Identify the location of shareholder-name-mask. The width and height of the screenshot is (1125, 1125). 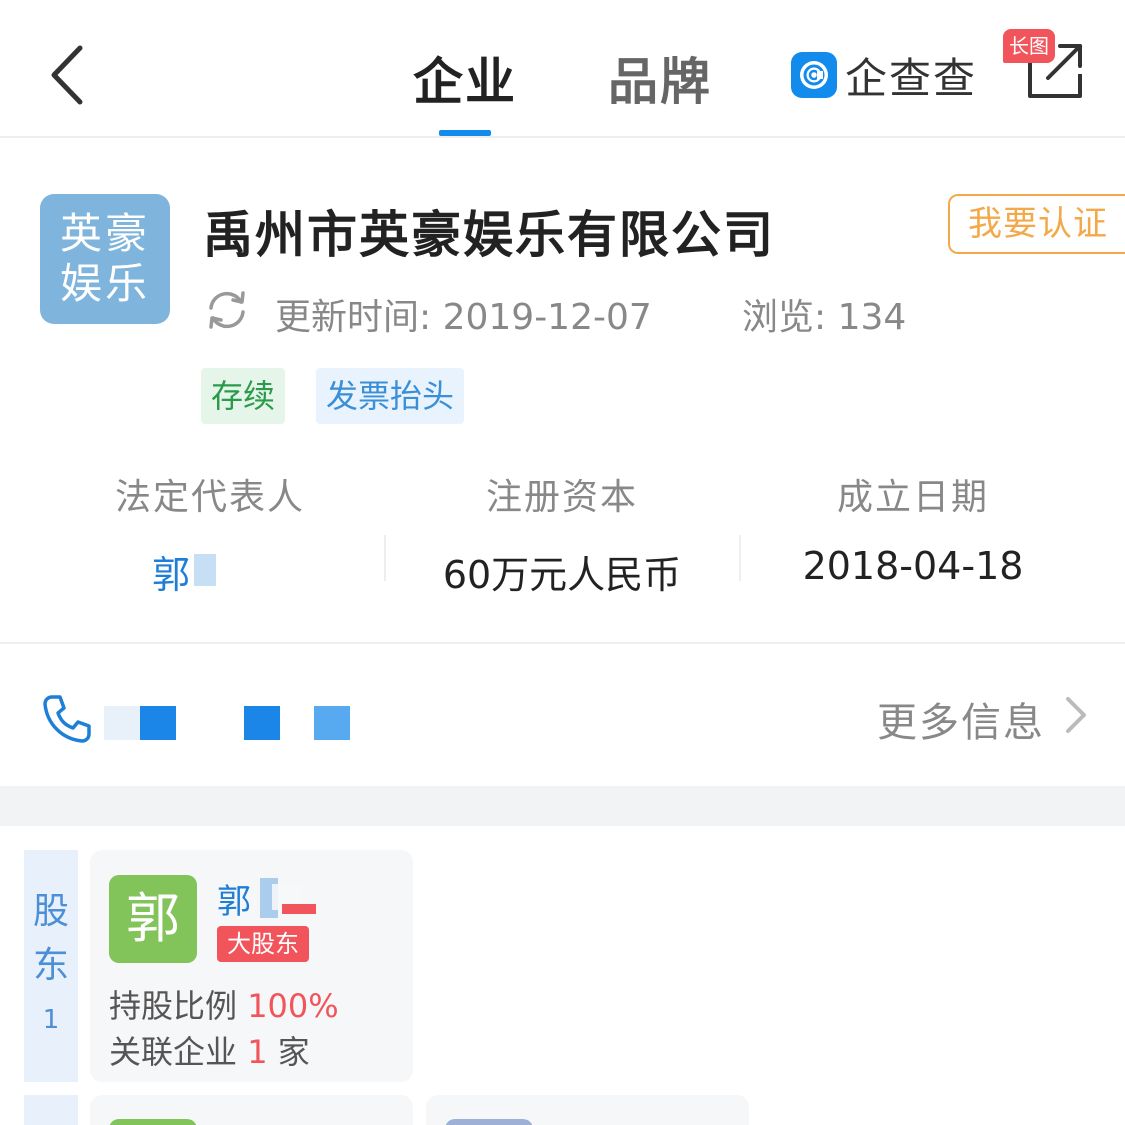
(288, 898).